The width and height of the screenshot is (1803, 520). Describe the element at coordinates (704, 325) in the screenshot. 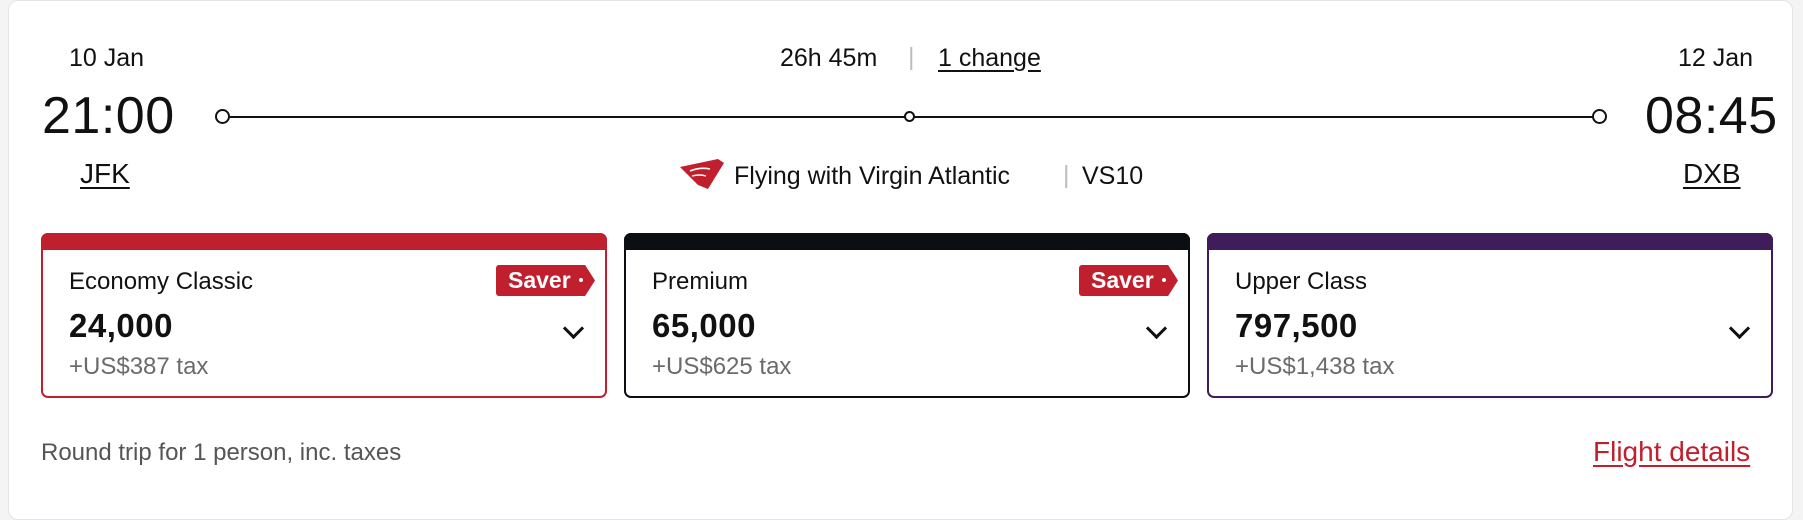

I see `fare-points: 65,000` at that location.